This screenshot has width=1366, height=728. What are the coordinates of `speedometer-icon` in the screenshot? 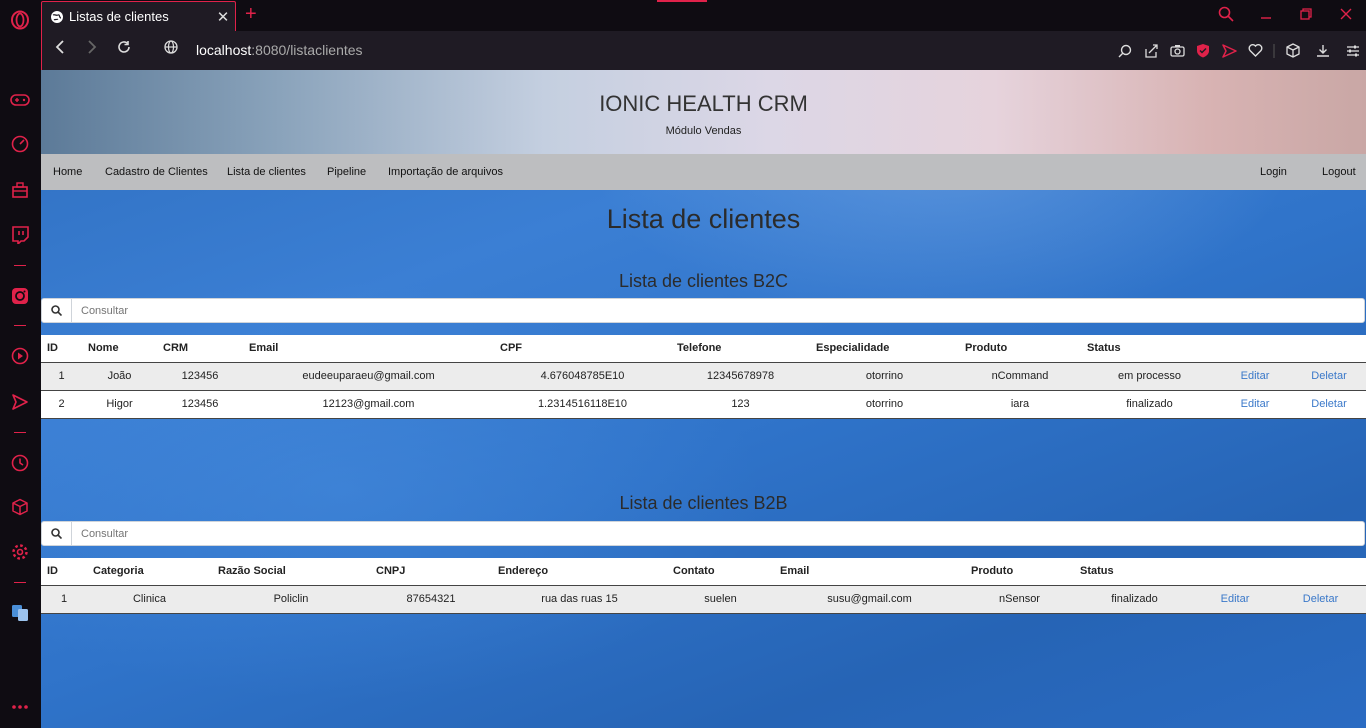 It's located at (20, 144).